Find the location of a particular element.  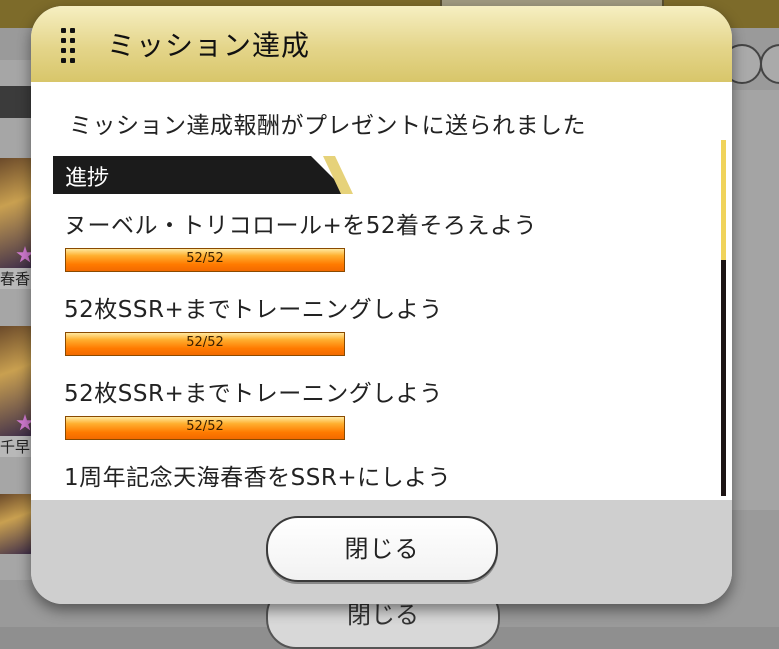

background-column is located at coordinates (755, 300).